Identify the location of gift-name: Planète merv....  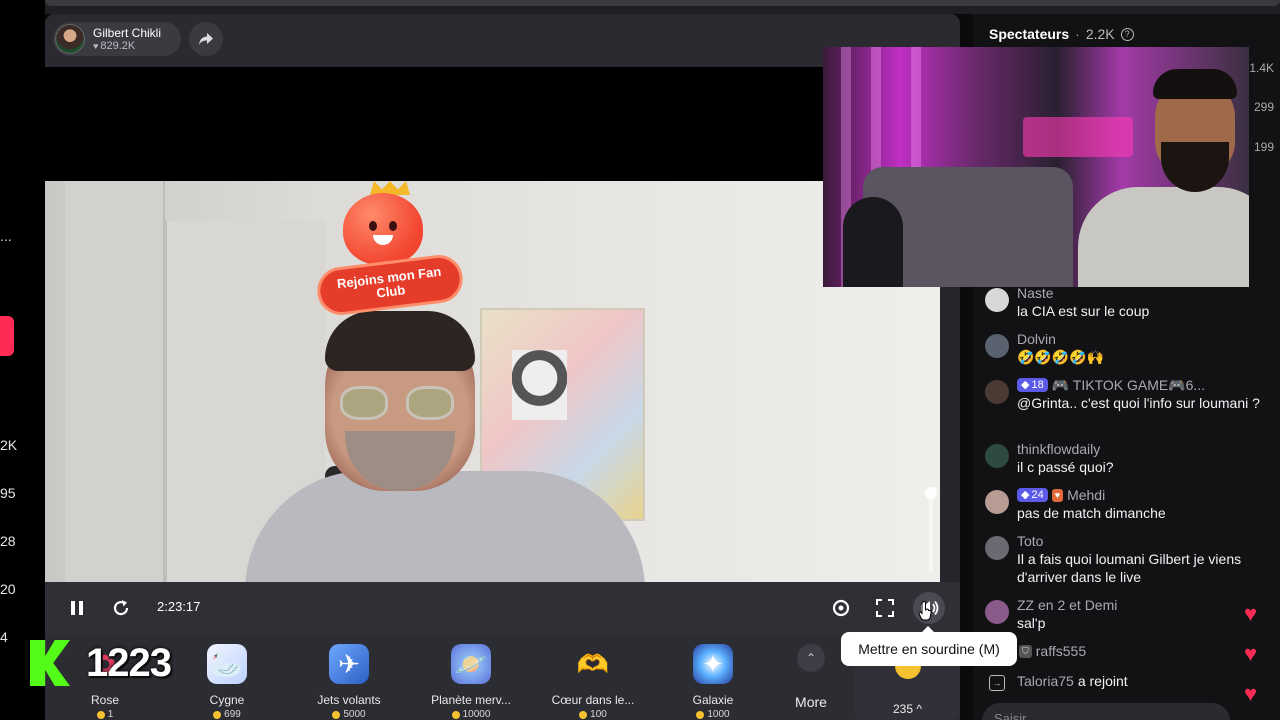
(471, 700).